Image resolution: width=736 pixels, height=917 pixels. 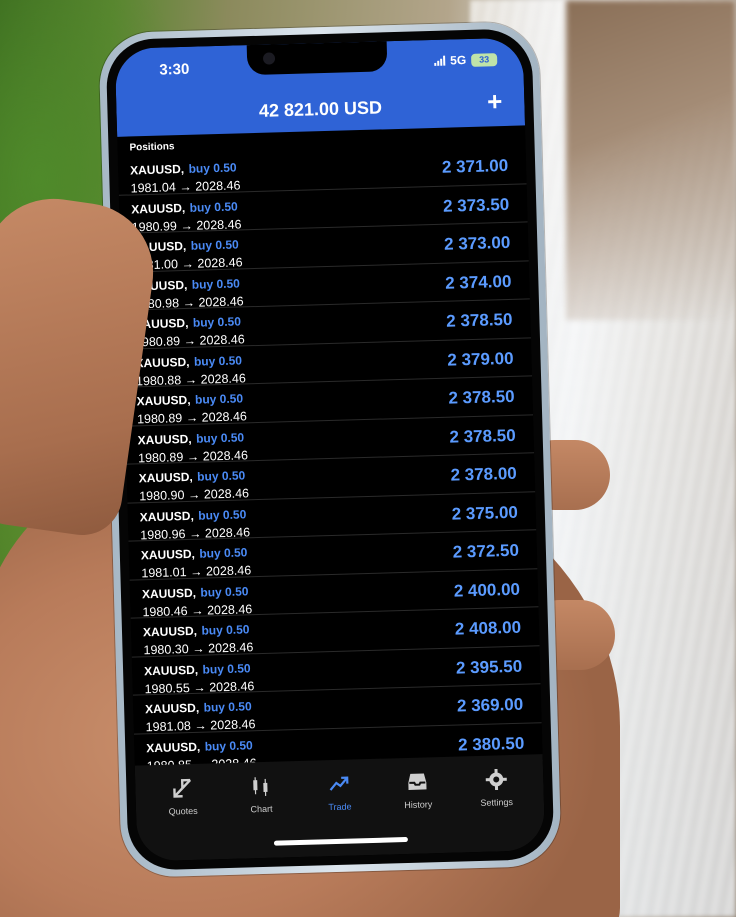 I want to click on trade-icon, so click(x=339, y=787).